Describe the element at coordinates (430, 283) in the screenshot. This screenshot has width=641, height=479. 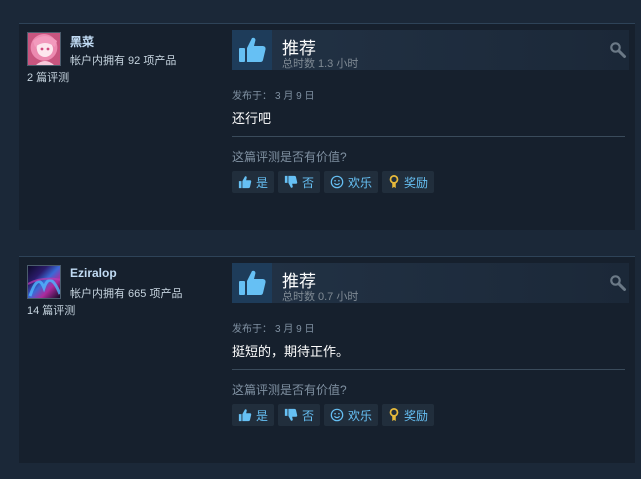
I see `vote-header: 推荐 总时数 0.7 小时` at that location.